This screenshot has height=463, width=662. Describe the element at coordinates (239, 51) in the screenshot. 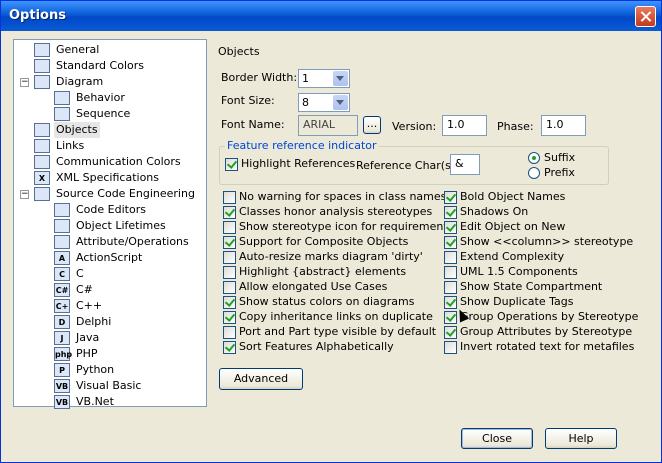

I see `section-title: Objects` at that location.